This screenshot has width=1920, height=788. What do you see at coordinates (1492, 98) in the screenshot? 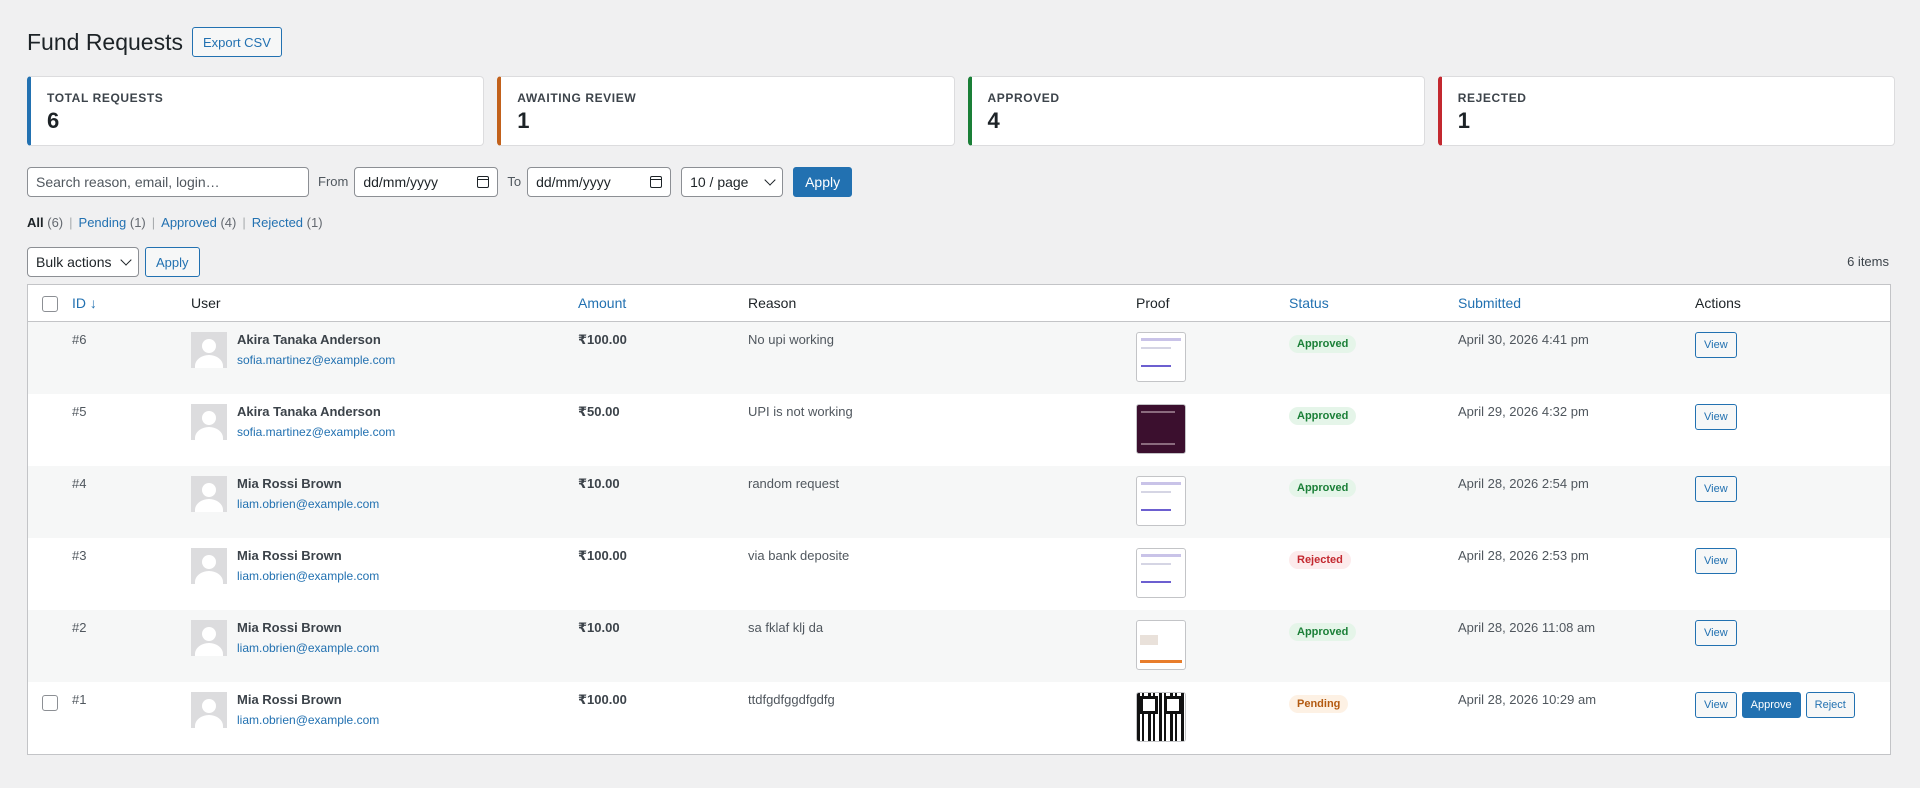
I see `stat-label: REJECTED` at bounding box center [1492, 98].